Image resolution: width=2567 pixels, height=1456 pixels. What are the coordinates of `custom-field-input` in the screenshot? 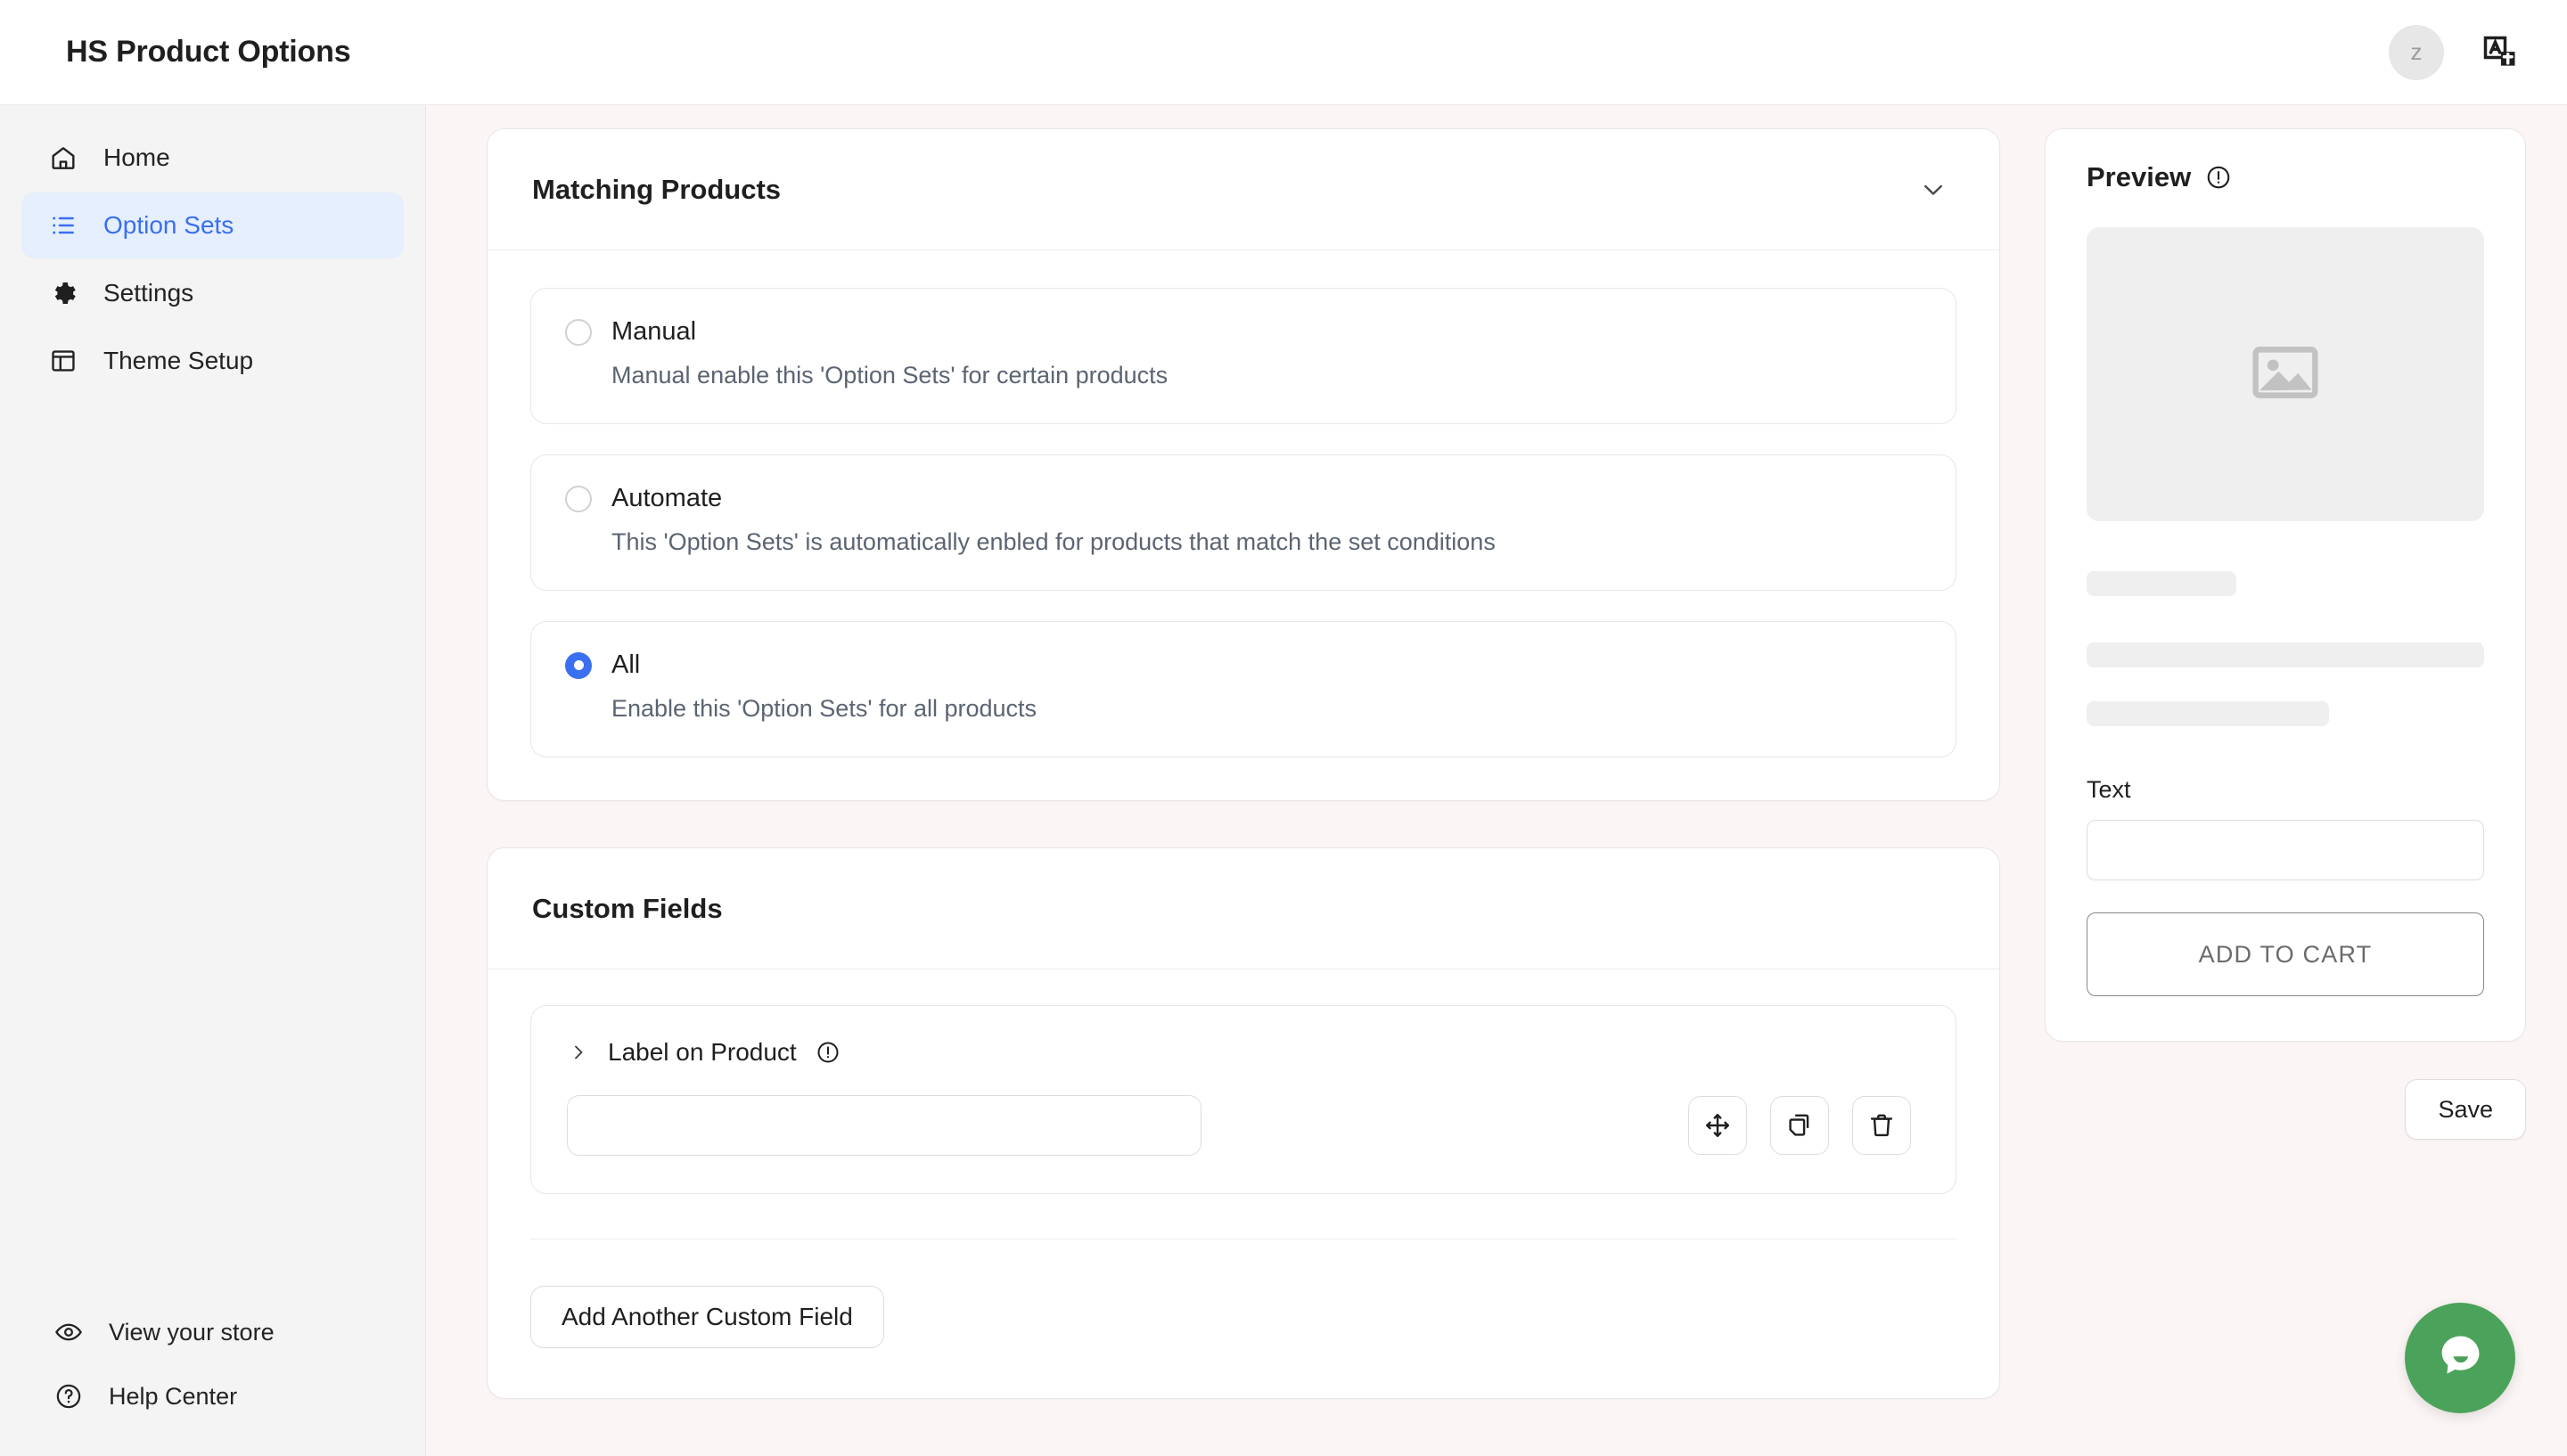 It's located at (884, 1125).